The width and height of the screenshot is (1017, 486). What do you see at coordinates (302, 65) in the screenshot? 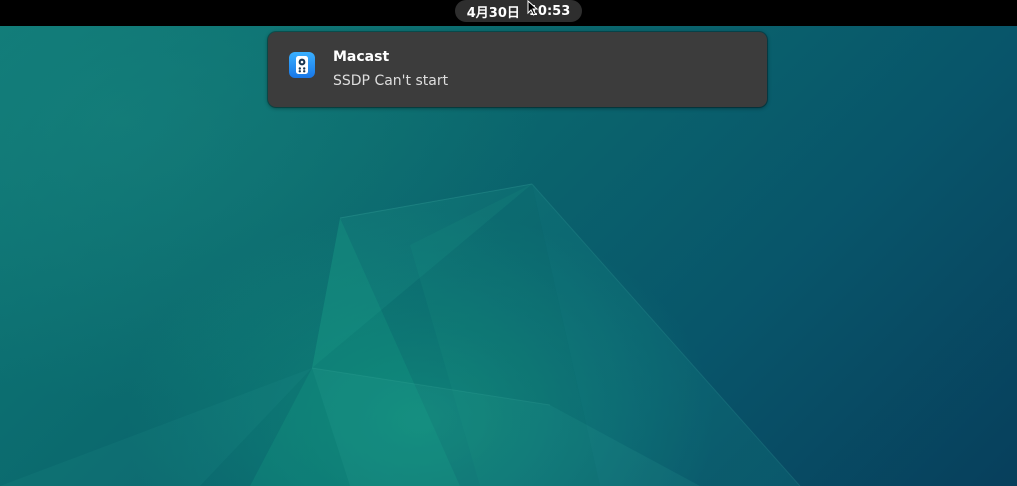
I see `speaker-icon` at bounding box center [302, 65].